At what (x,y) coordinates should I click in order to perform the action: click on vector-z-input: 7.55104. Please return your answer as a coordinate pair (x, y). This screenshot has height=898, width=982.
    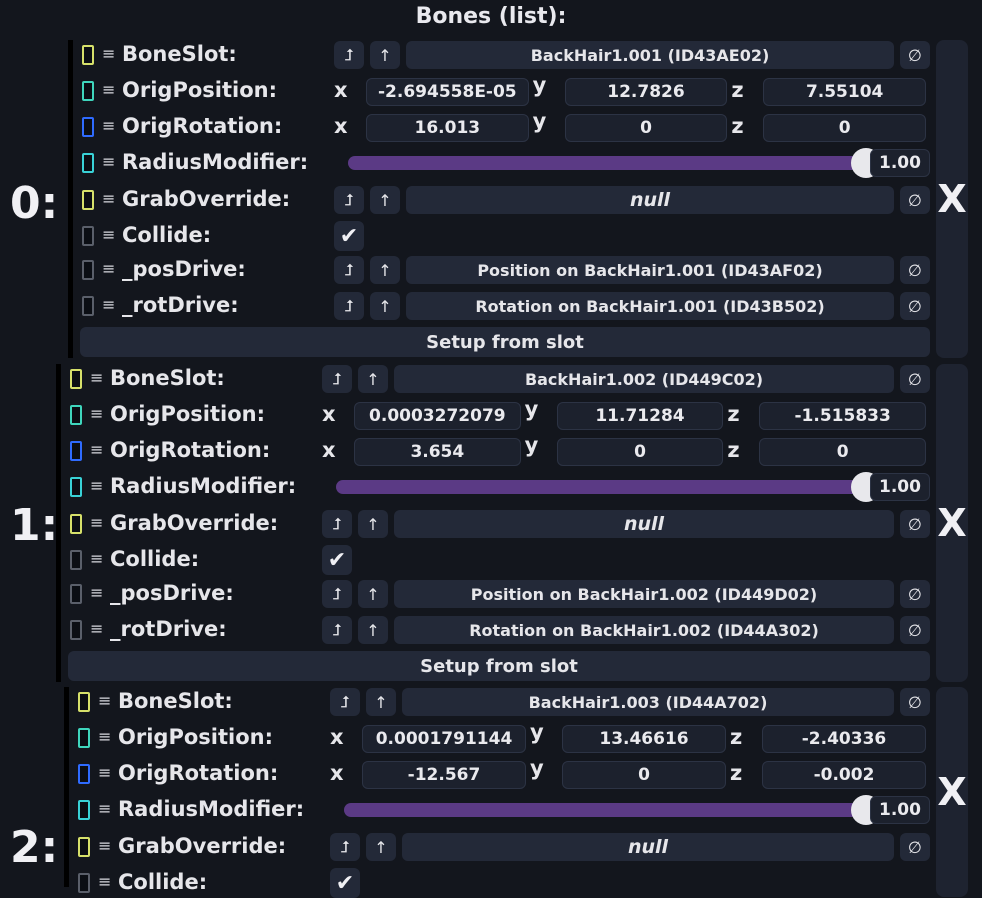
    Looking at the image, I should click on (844, 92).